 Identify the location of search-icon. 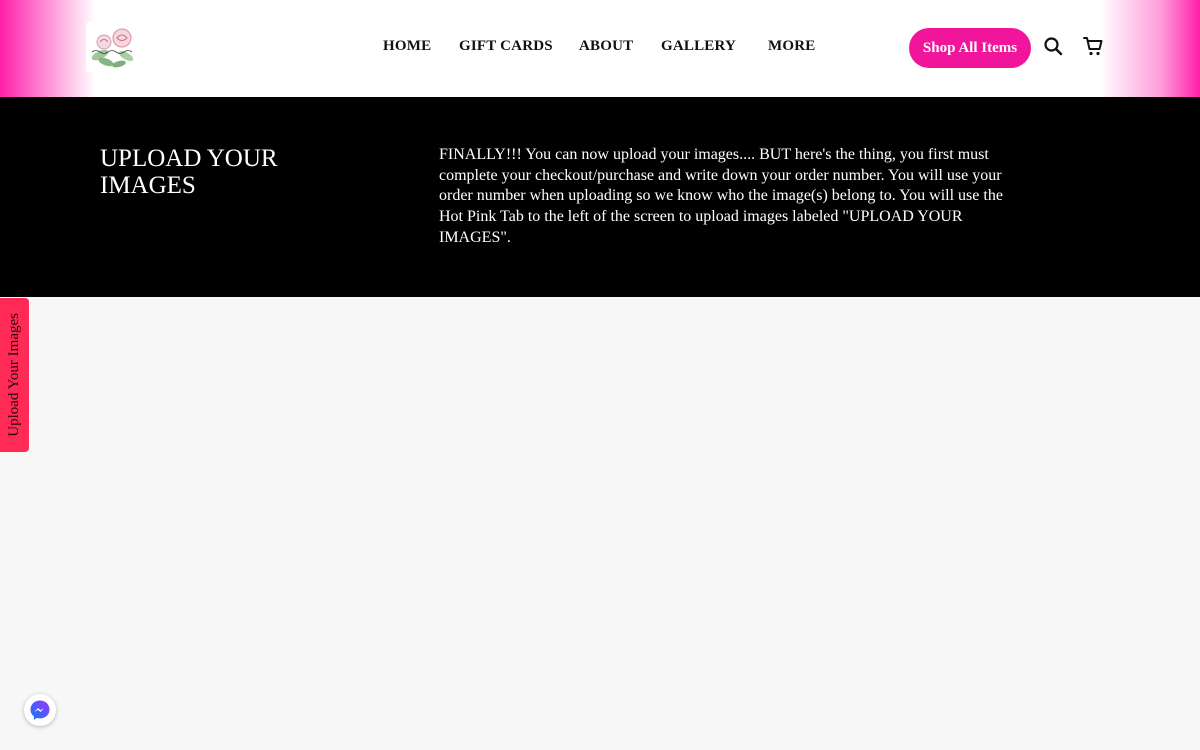
(1053, 46).